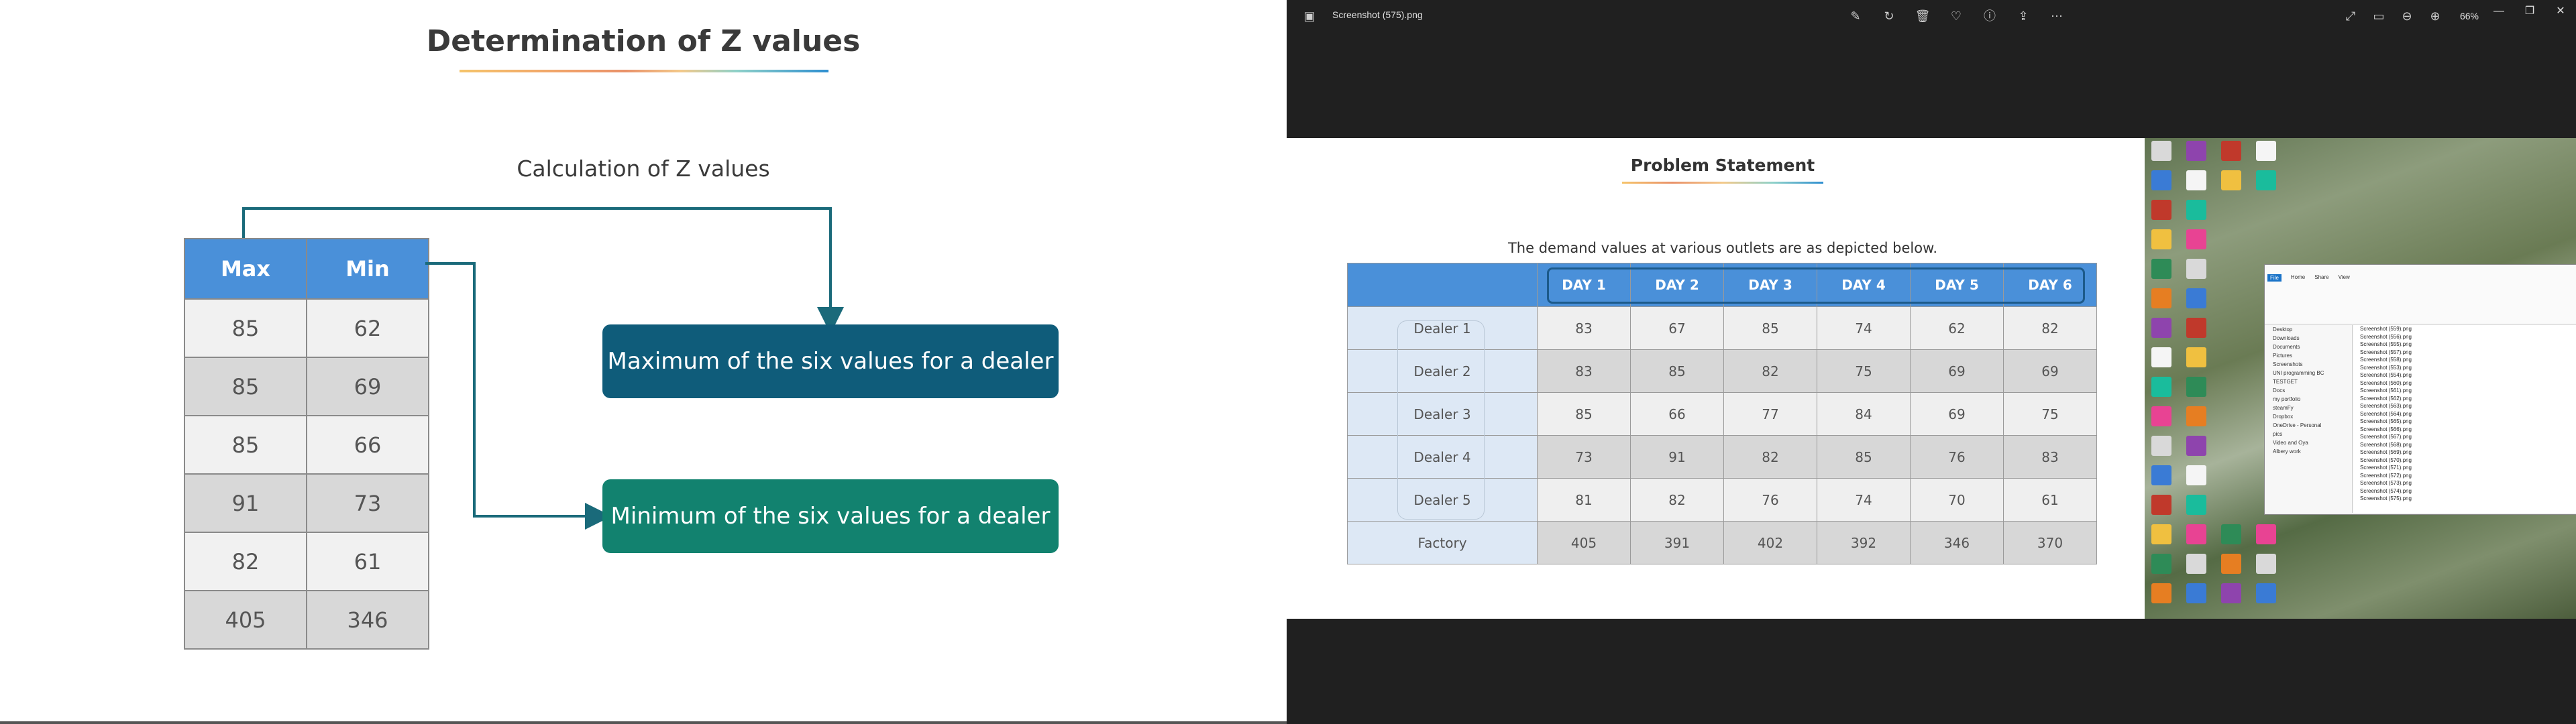  Describe the element at coordinates (2321, 277) in the screenshot. I see `explorer-tab: Share` at that location.